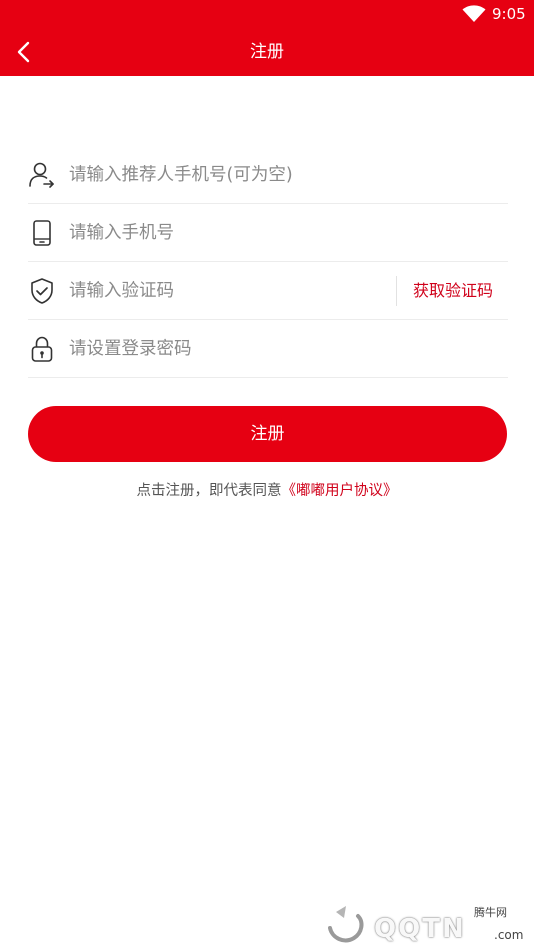  I want to click on phone-input, so click(229, 232).